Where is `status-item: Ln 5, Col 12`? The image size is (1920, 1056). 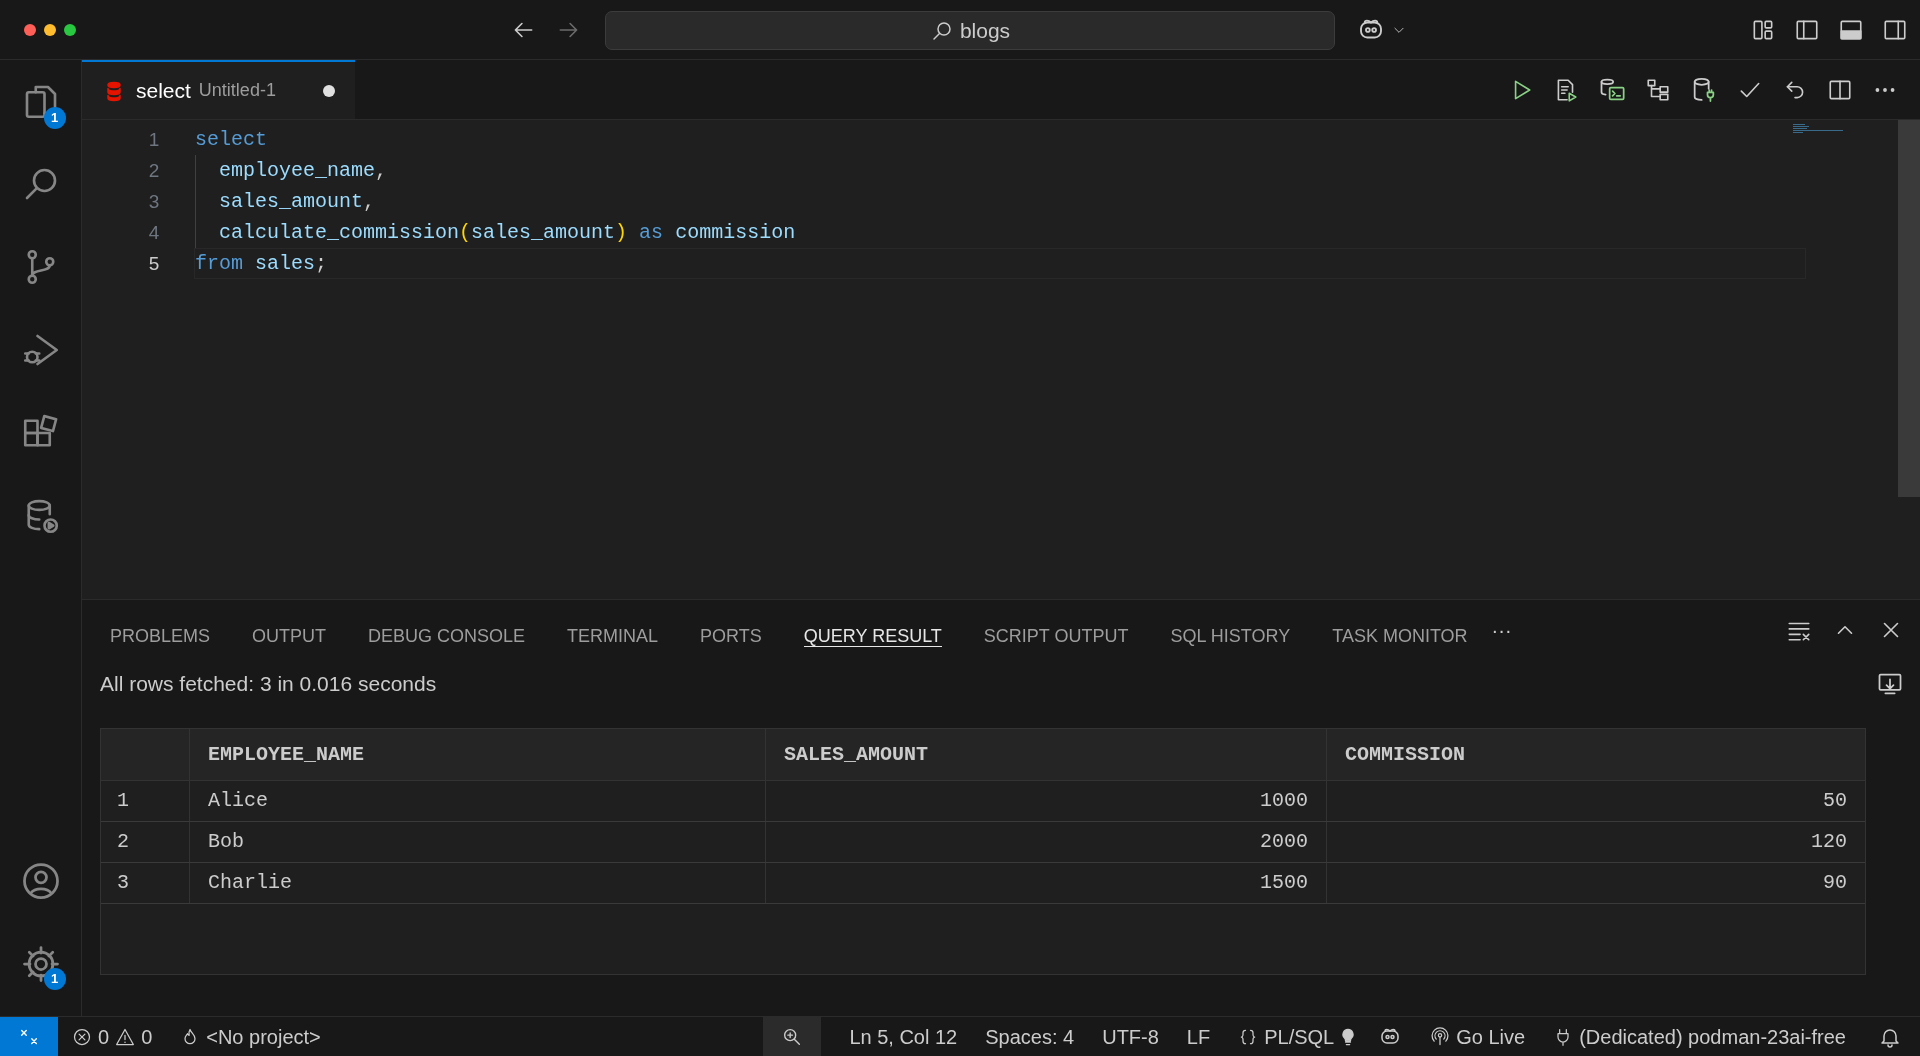
status-item: Ln 5, Col 12 is located at coordinates (903, 1036).